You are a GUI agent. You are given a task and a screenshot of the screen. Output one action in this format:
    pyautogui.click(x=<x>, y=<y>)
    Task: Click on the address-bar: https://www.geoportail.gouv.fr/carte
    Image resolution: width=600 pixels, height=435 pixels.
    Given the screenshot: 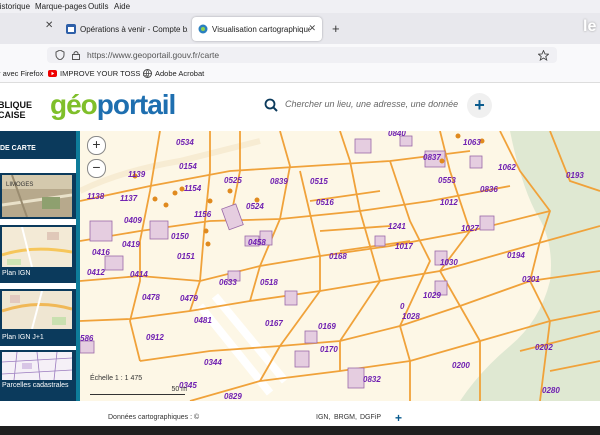 What is the action you would take?
    pyautogui.click(x=302, y=55)
    